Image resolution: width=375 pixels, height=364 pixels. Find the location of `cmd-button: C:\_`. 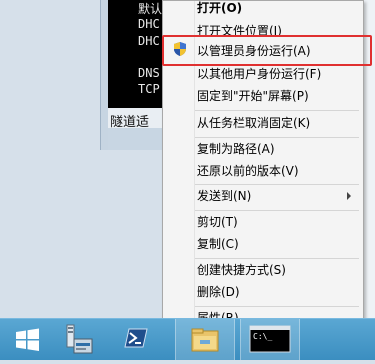

cmd-button: C:\_ is located at coordinates (270, 339).